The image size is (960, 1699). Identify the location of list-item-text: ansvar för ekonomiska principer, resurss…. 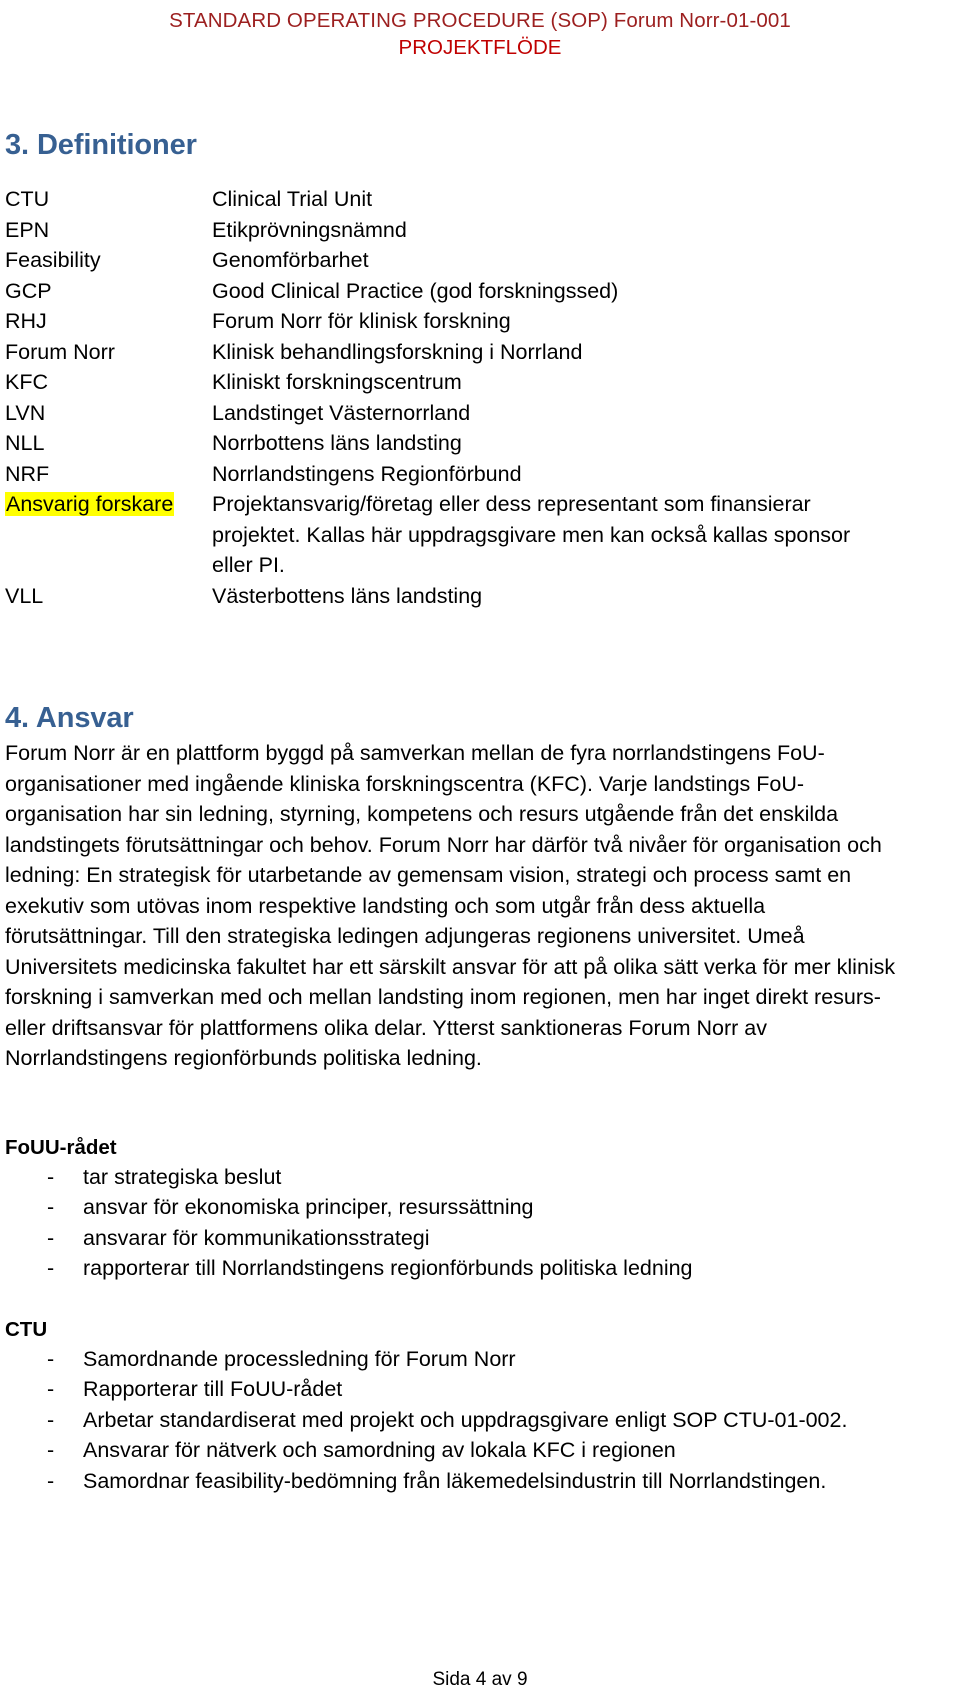
(308, 1207).